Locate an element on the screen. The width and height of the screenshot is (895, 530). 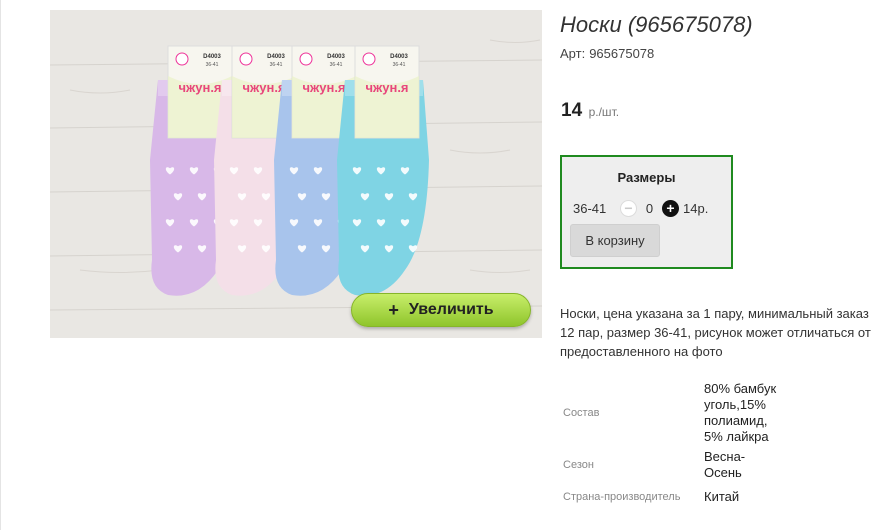
size-label: 36-41 is located at coordinates (590, 208).